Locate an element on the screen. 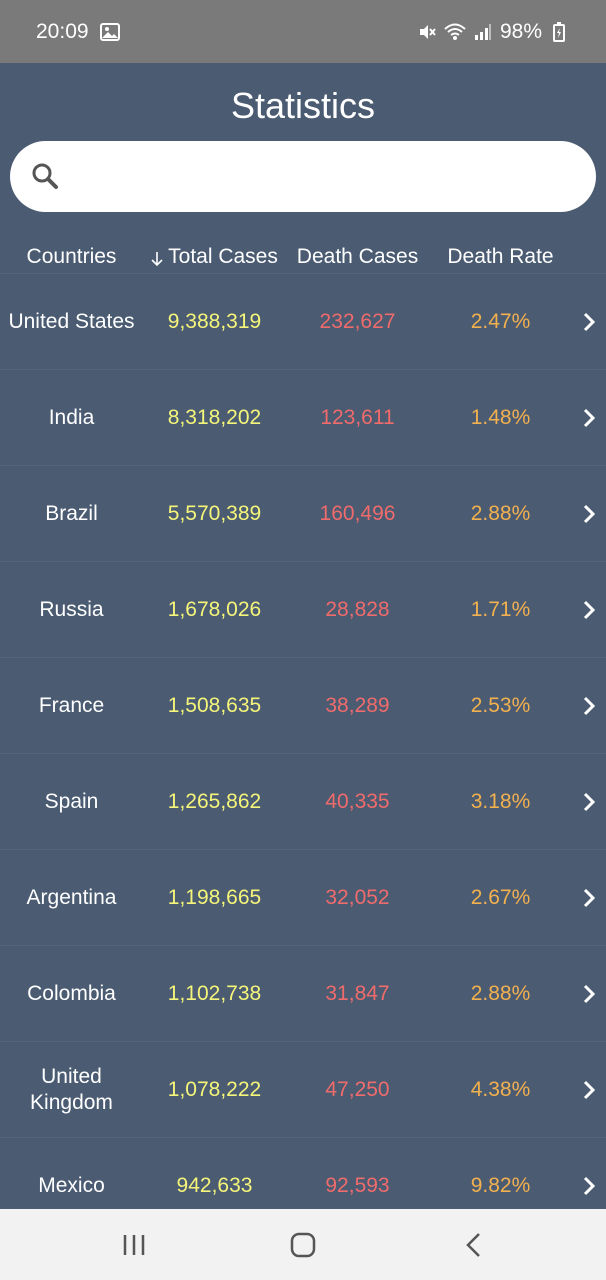  death-rate: 3.18% is located at coordinates (500, 801).